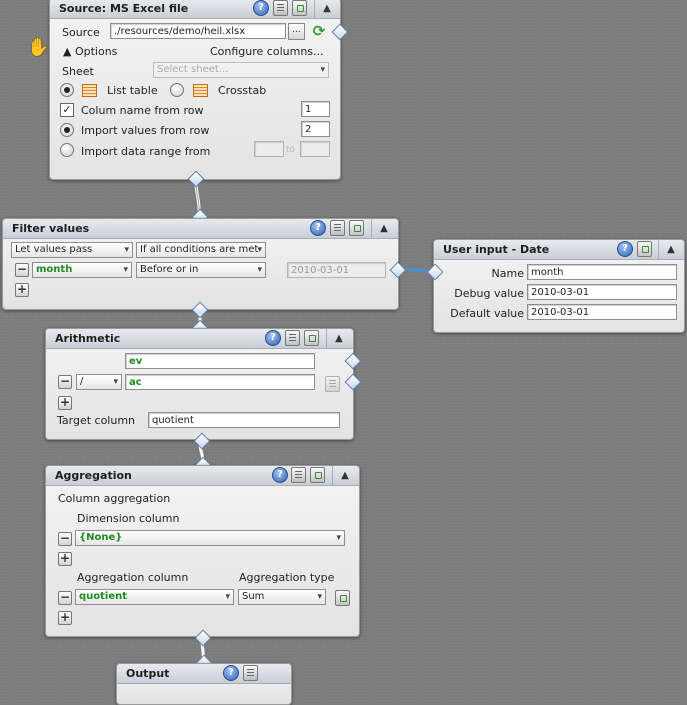  Describe the element at coordinates (146, 151) in the screenshot. I see `import-range-label: Import data range from` at that location.